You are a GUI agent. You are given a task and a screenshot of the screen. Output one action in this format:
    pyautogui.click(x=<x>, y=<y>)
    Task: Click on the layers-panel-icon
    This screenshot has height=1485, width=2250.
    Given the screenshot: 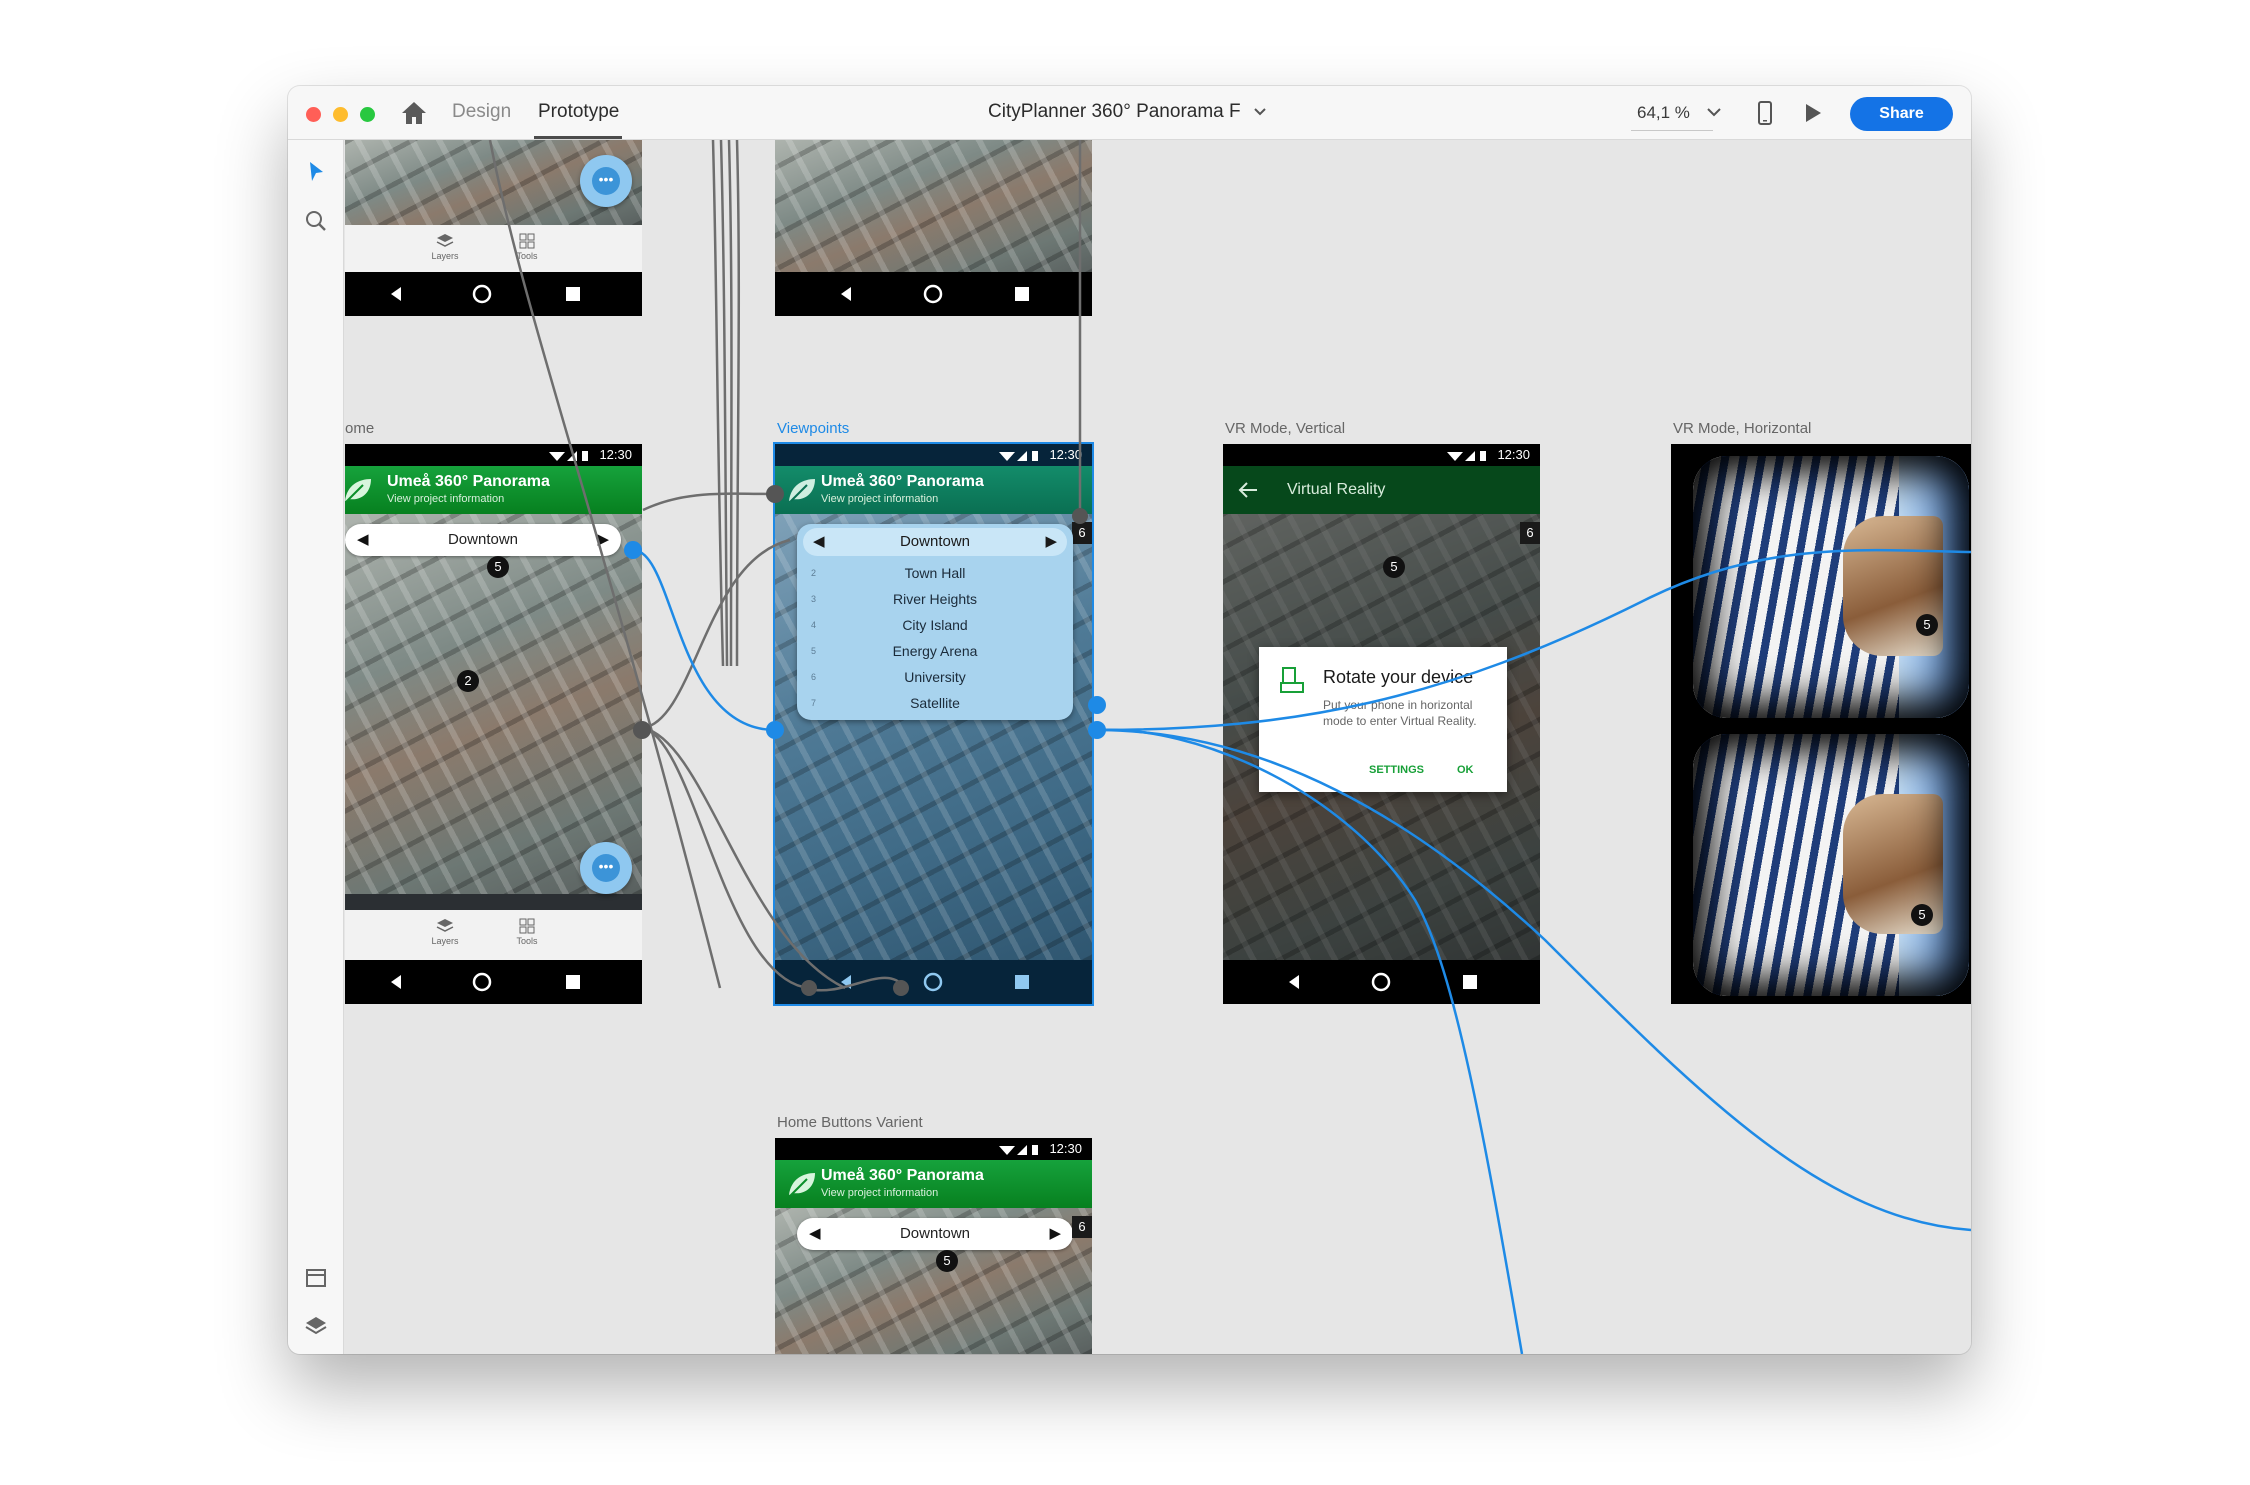 What is the action you would take?
    pyautogui.click(x=316, y=1326)
    